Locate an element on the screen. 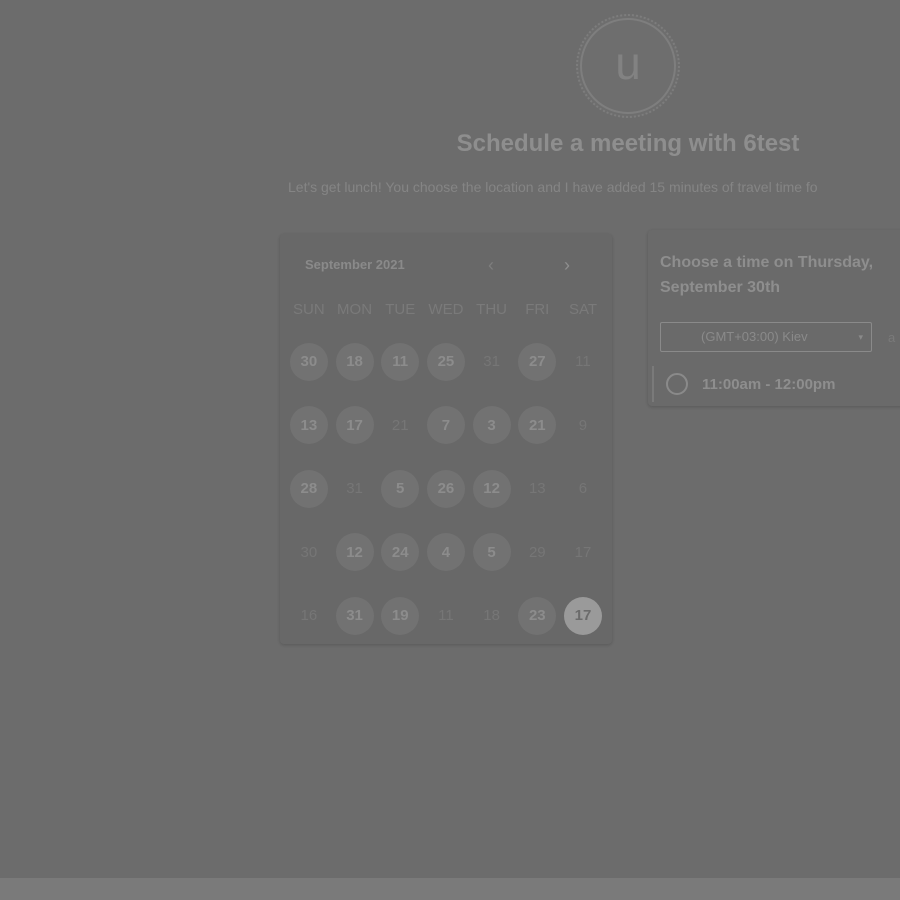 This screenshot has width=900, height=900. calendar-day: 9 is located at coordinates (583, 425).